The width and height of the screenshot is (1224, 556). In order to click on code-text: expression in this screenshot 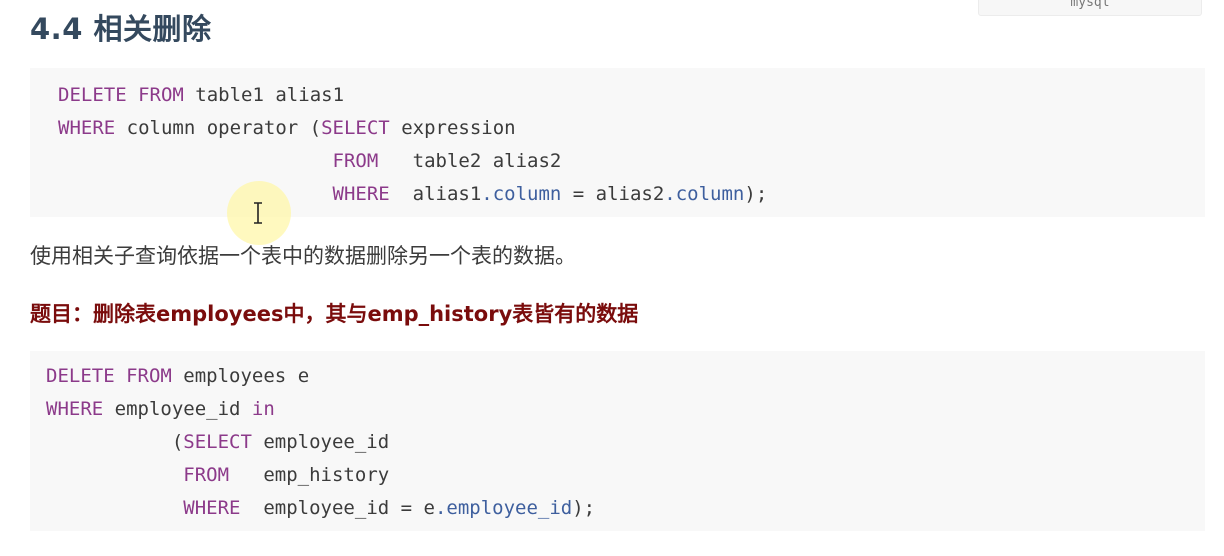, I will do `click(452, 128)`.